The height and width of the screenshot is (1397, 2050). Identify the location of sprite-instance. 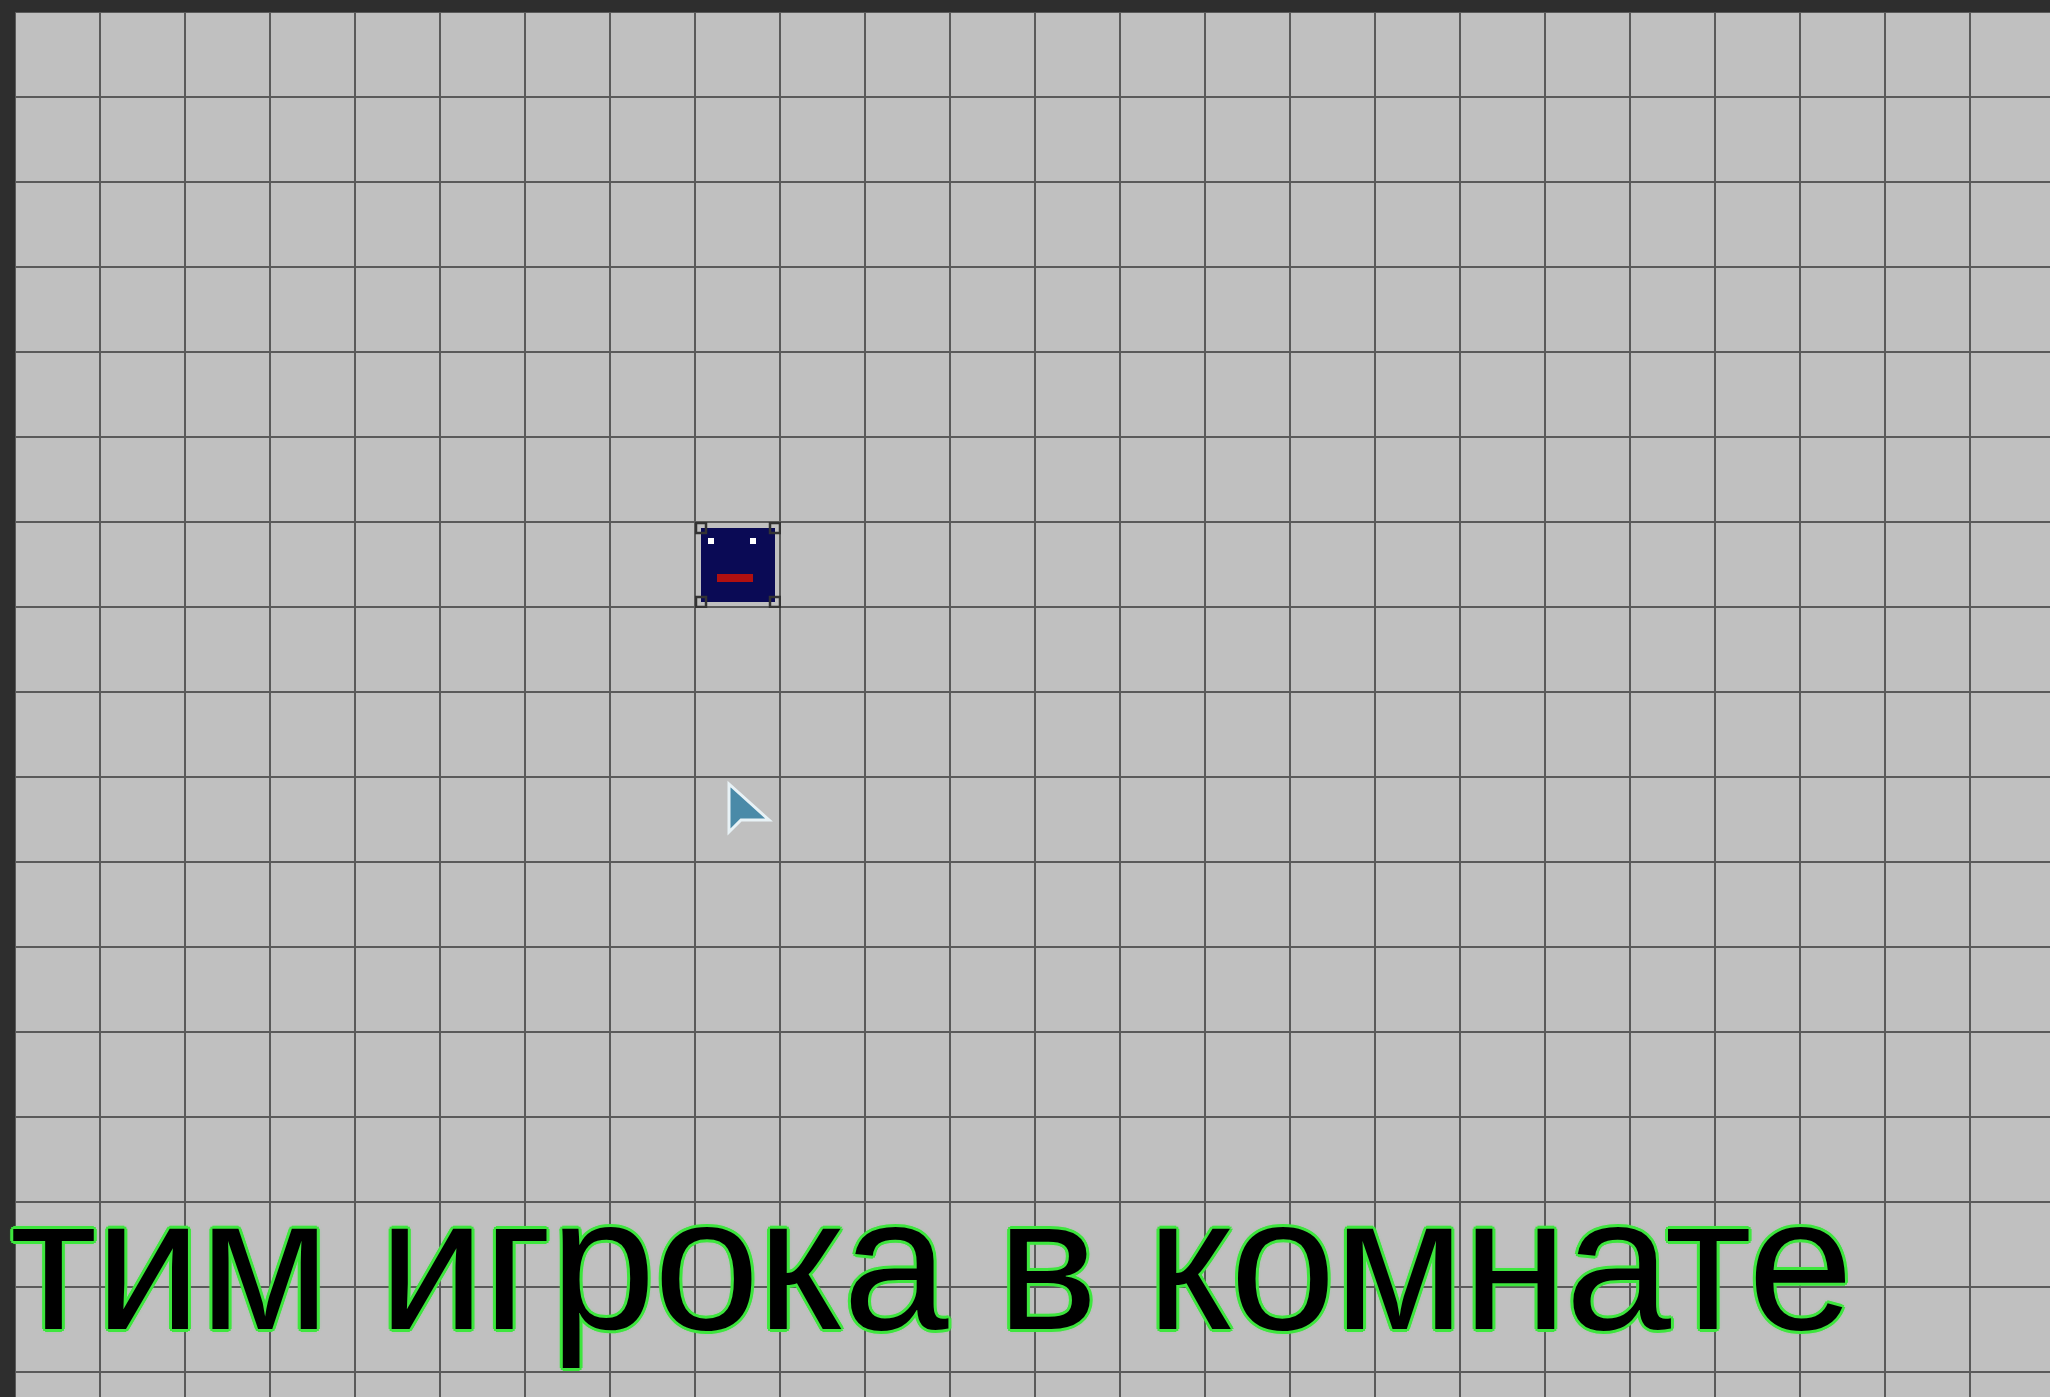
(738, 565).